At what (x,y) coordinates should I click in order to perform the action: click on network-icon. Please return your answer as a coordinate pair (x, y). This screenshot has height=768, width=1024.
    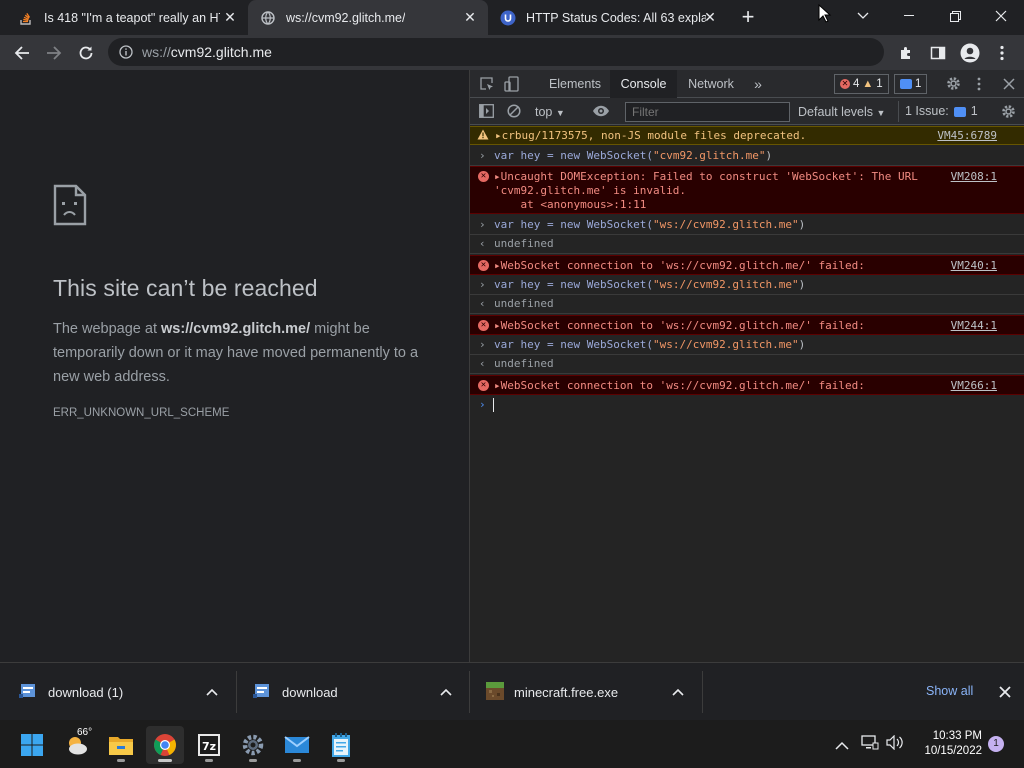
    Looking at the image, I should click on (870, 745).